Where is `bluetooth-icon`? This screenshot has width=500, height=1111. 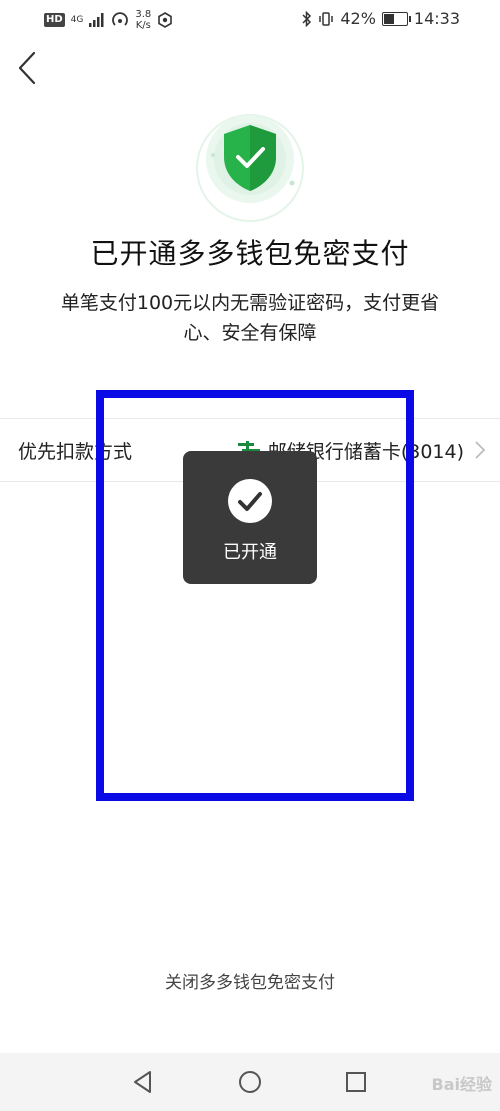
bluetooth-icon is located at coordinates (307, 18).